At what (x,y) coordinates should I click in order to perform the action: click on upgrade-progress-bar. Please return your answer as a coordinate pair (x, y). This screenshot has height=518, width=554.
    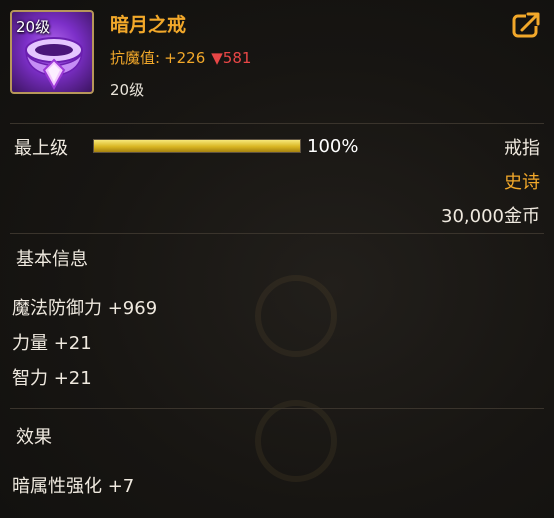
    Looking at the image, I should click on (197, 146).